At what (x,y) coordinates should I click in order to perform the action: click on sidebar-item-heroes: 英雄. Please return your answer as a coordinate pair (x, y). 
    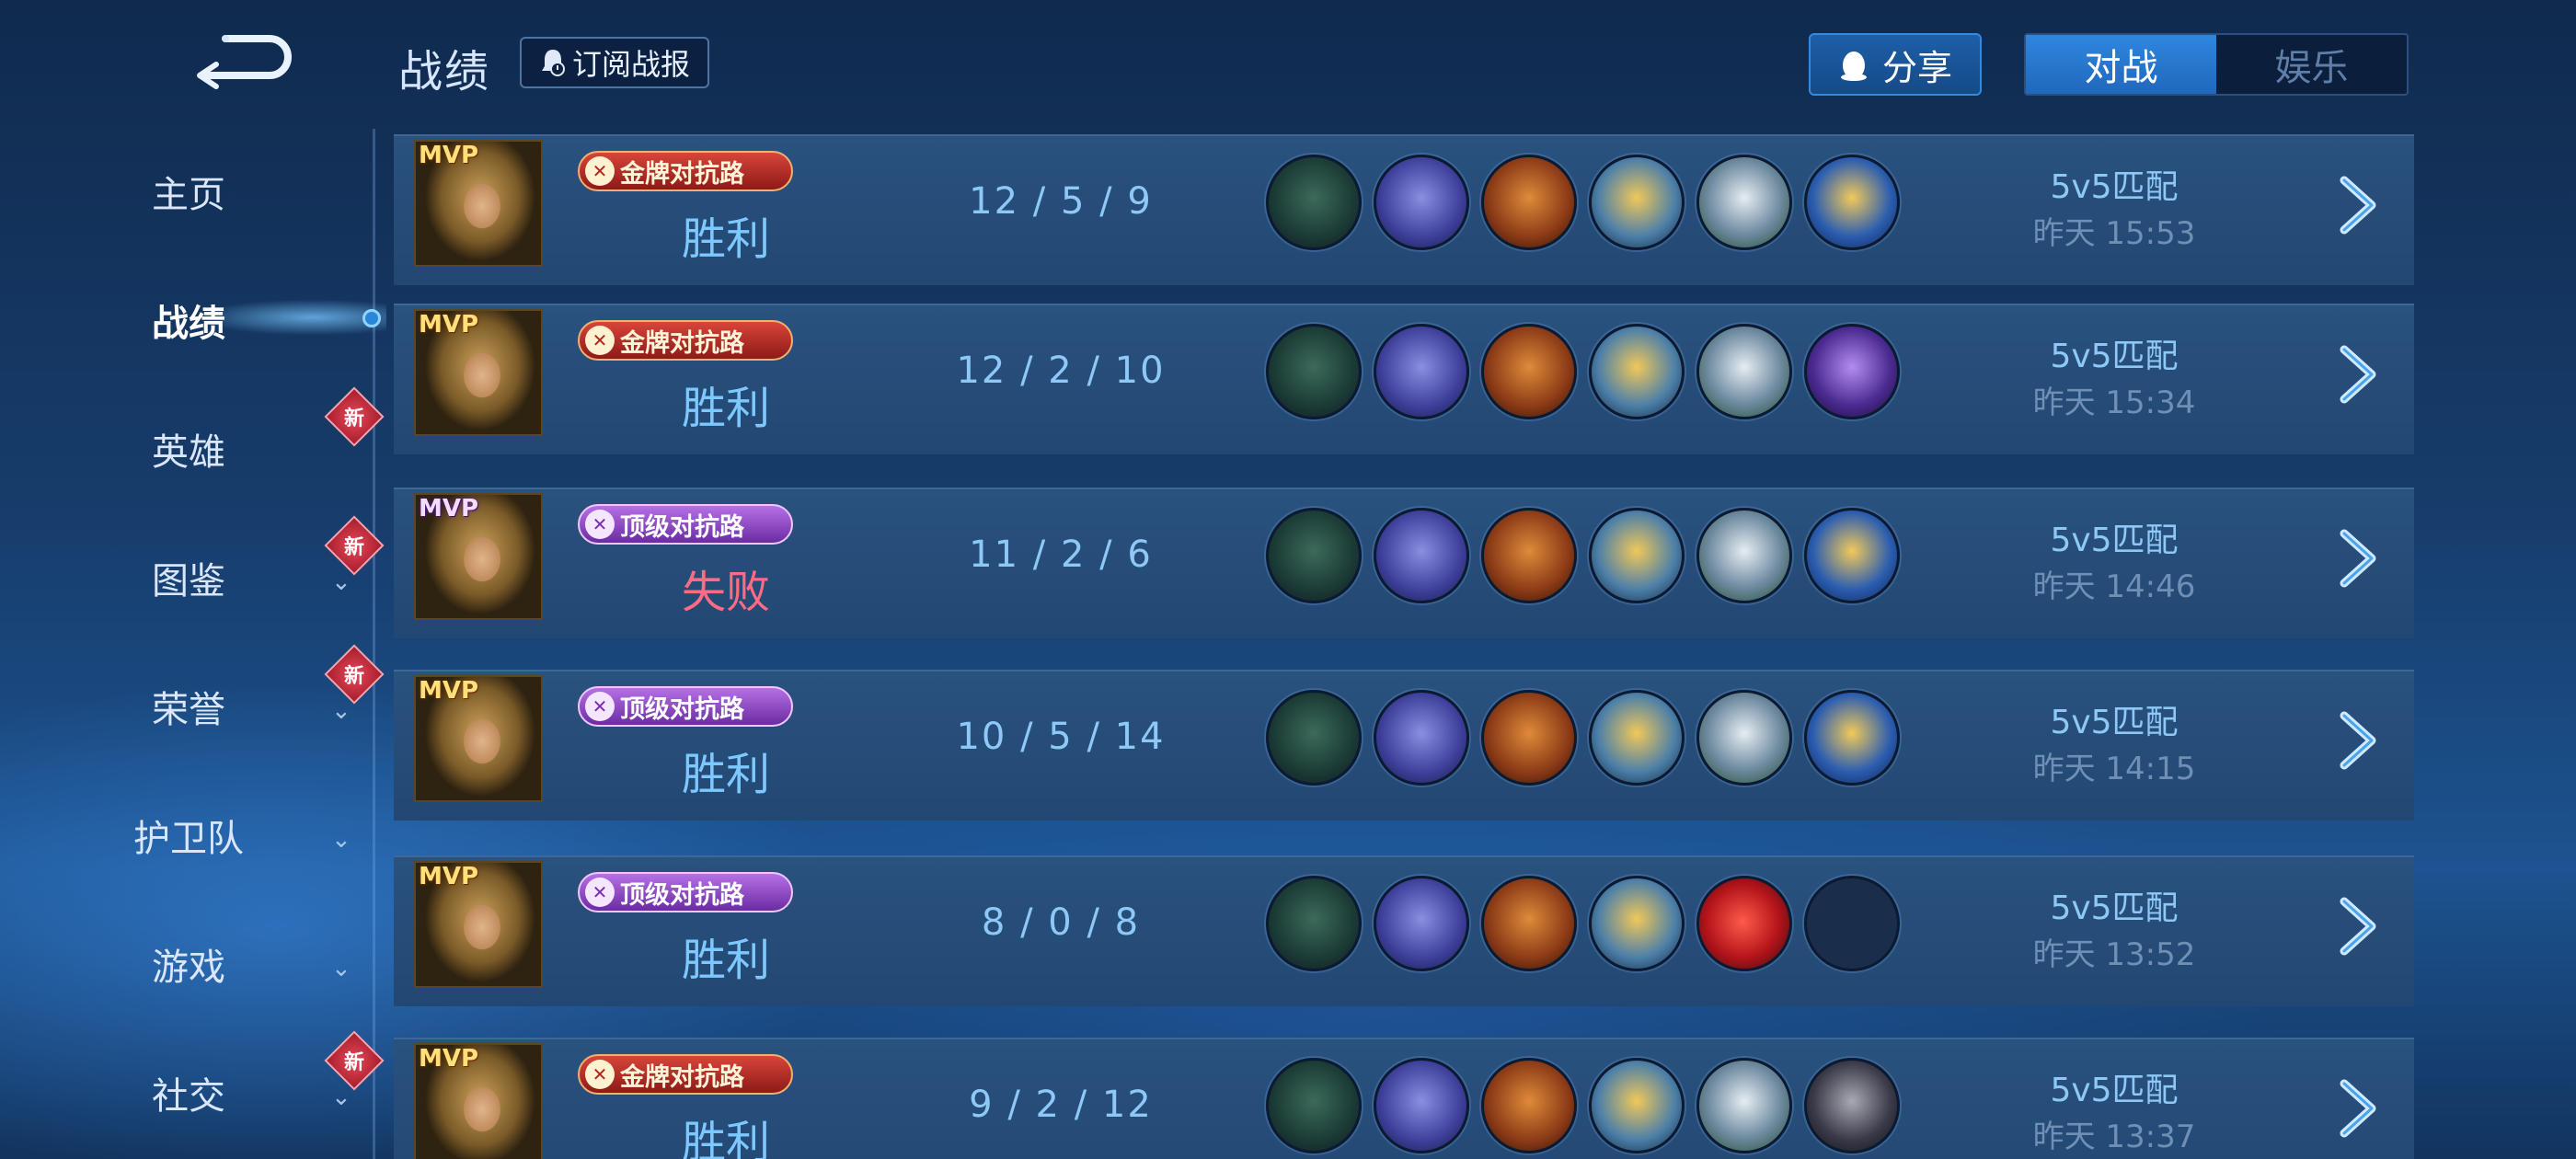
    Looking at the image, I should click on (188, 449).